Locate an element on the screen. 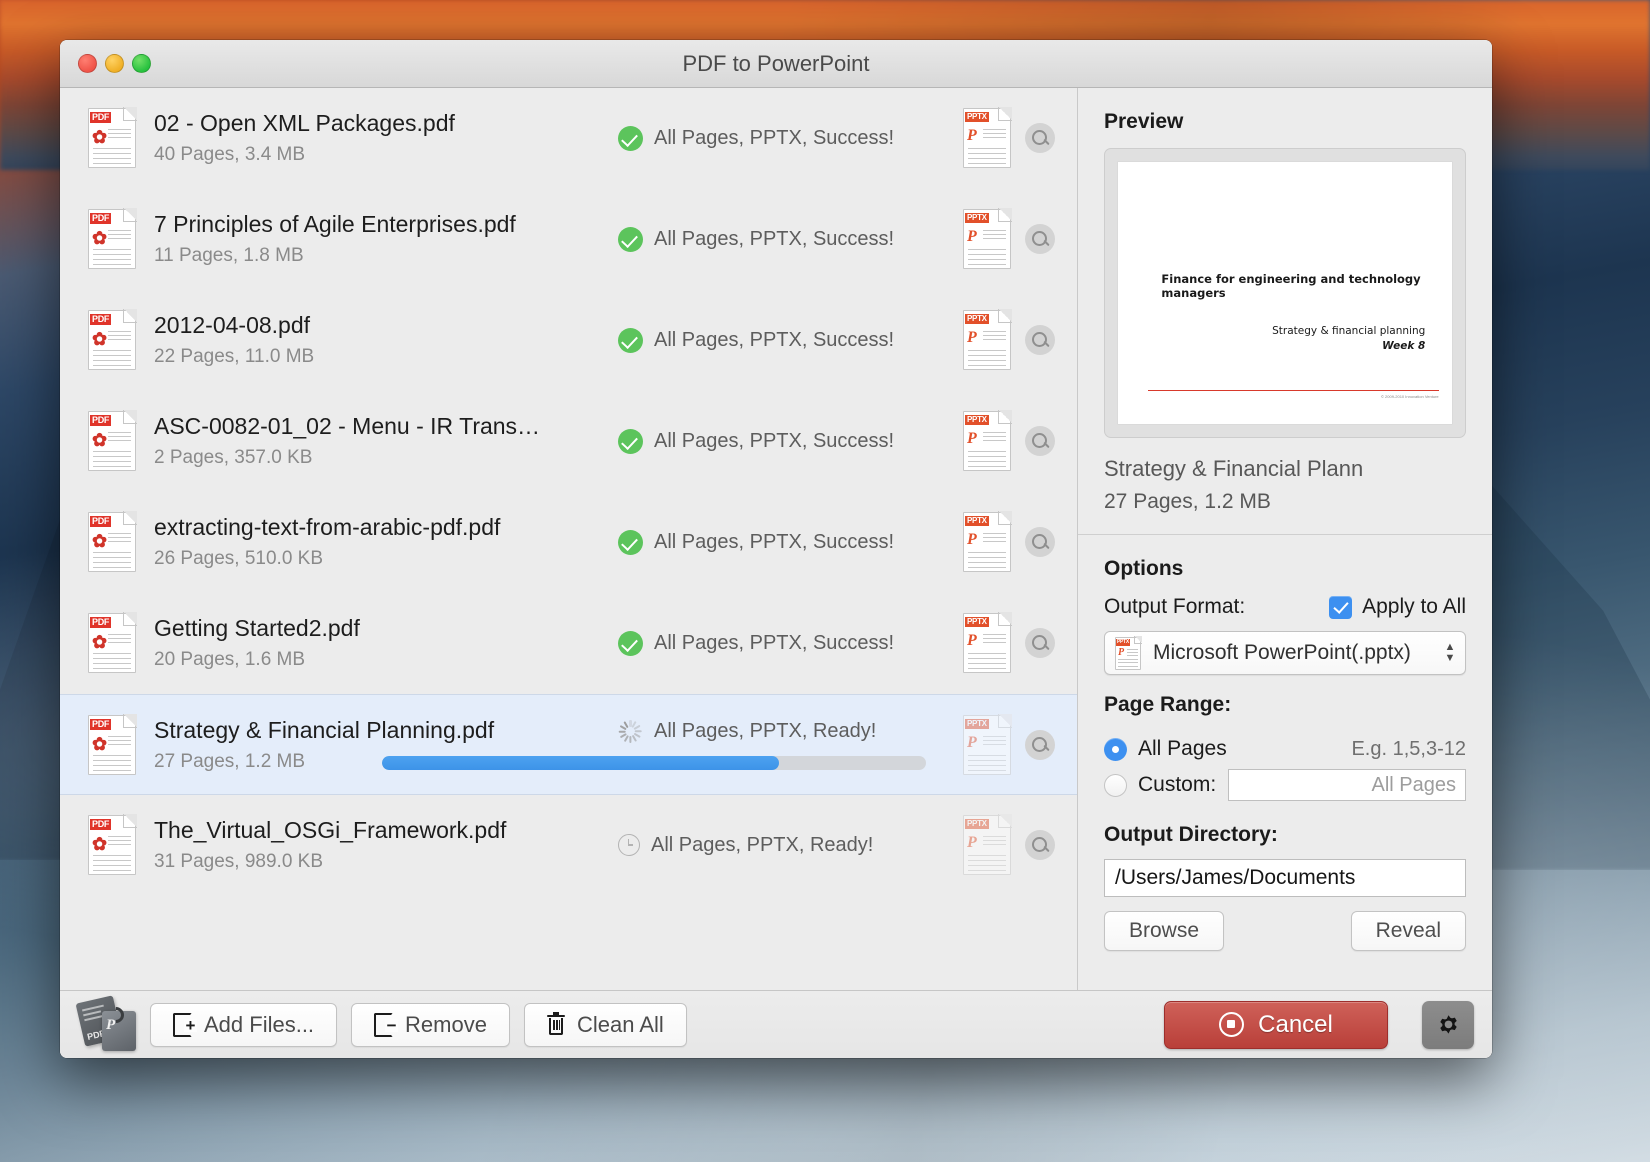 The image size is (1650, 1162). status-line: All Pages, PPTX, Ready! is located at coordinates (783, 845).